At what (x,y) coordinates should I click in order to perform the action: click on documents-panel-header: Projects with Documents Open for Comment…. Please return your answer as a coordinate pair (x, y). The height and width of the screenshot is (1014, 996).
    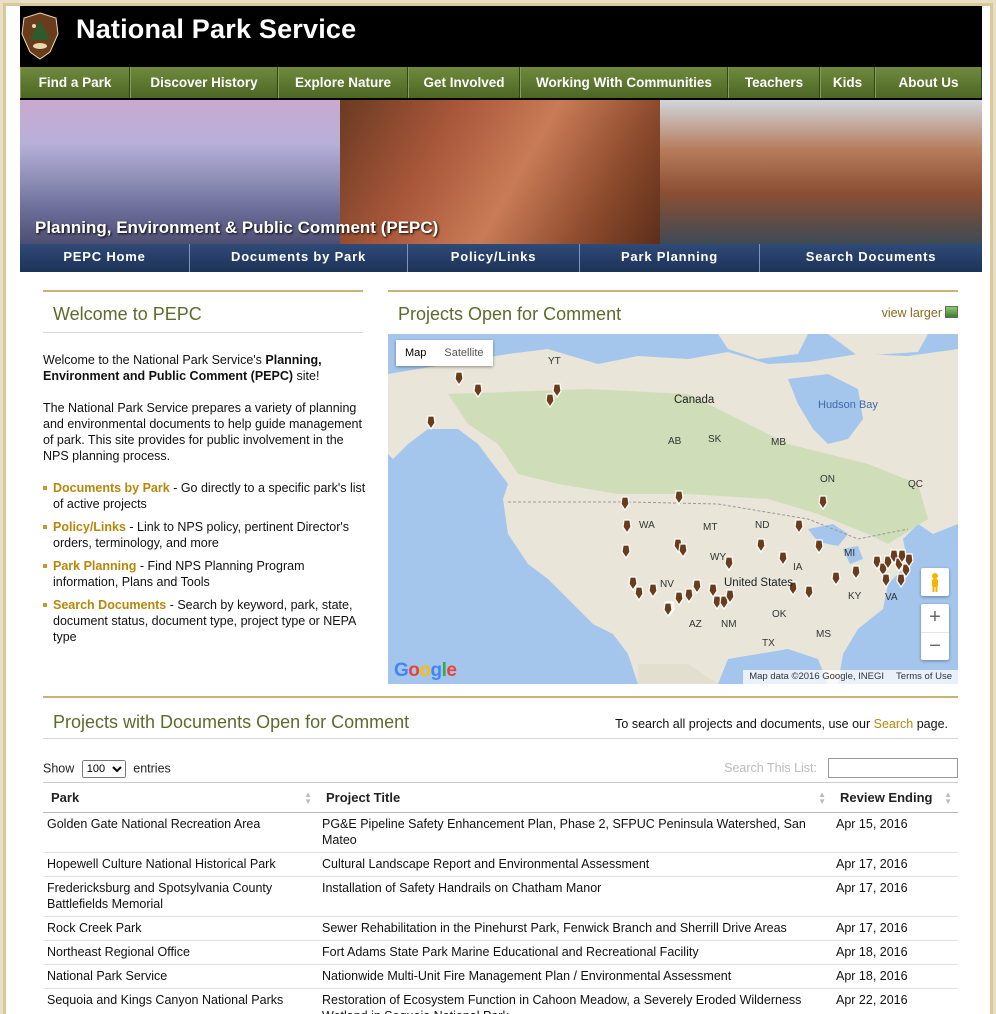
    Looking at the image, I should click on (500, 717).